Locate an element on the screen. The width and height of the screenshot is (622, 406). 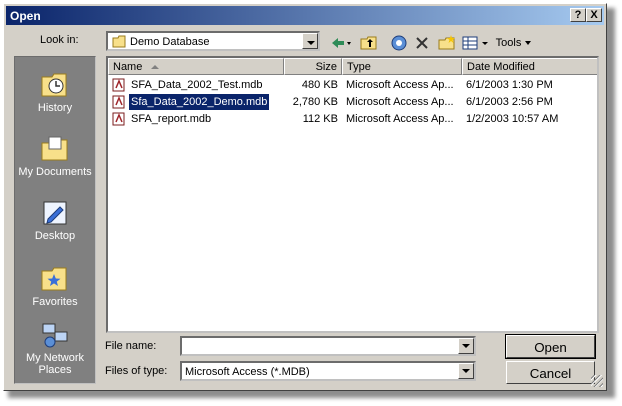
file-type-value: Microsoft Access (*.MDB) is located at coordinates (247, 372).